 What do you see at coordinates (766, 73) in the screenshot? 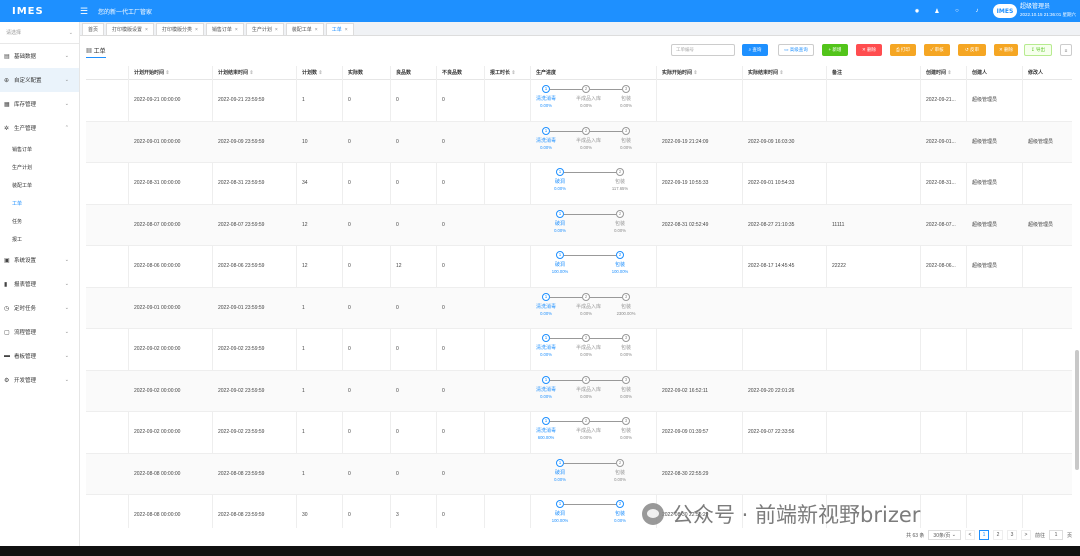
I see `column-header-actual-end: 实际结束时间 ⇕` at bounding box center [766, 73].